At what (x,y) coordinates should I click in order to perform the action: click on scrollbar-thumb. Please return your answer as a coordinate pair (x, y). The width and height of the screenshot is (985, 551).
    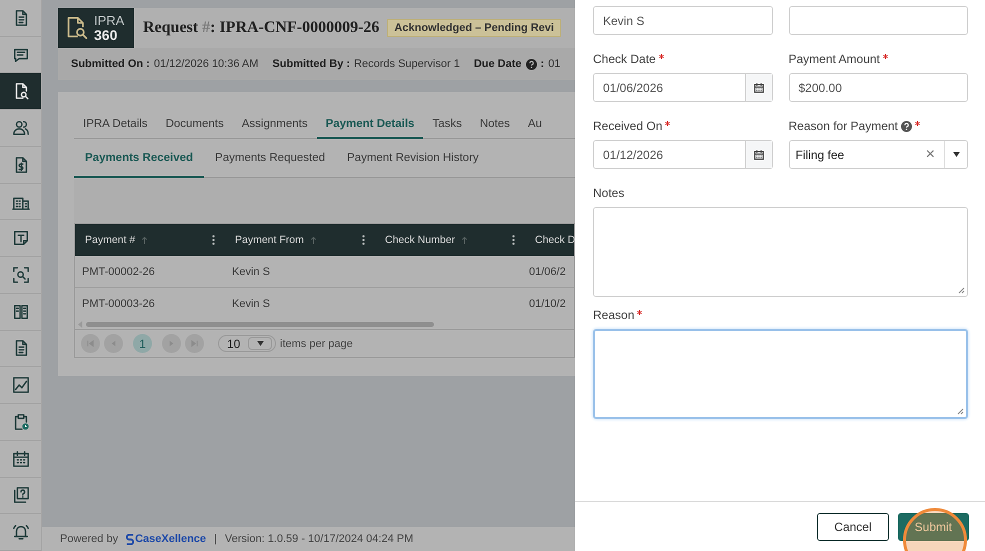
    Looking at the image, I should click on (260, 324).